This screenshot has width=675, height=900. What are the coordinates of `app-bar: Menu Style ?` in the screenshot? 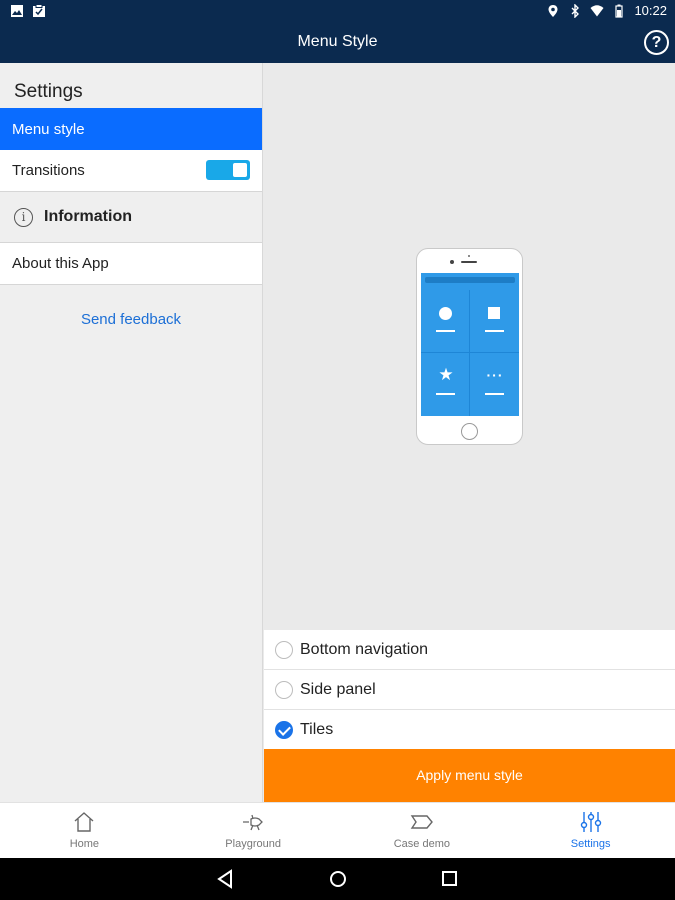 It's located at (337, 43).